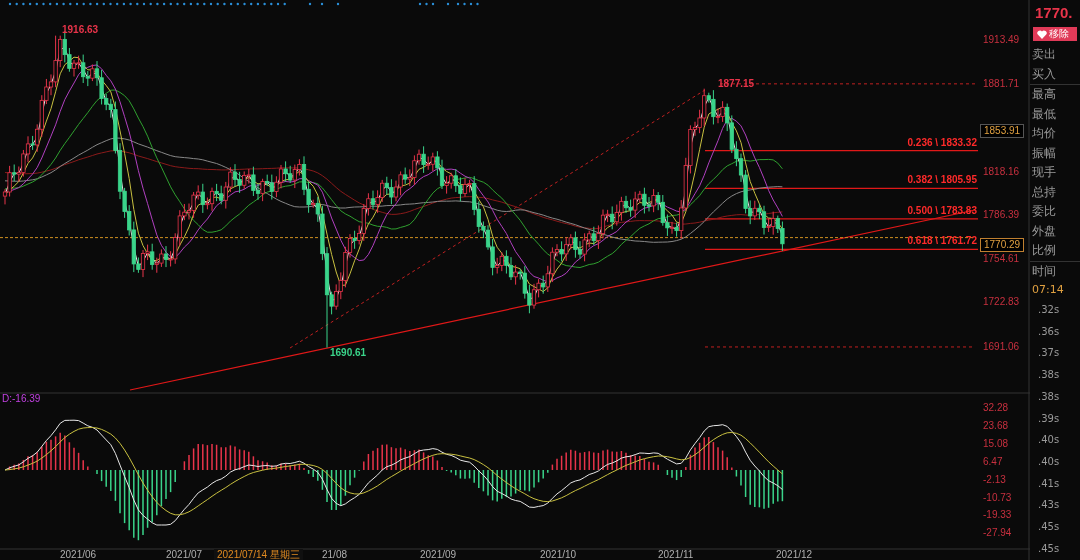  What do you see at coordinates (1044, 192) in the screenshot?
I see `field-label: 总持` at bounding box center [1044, 192].